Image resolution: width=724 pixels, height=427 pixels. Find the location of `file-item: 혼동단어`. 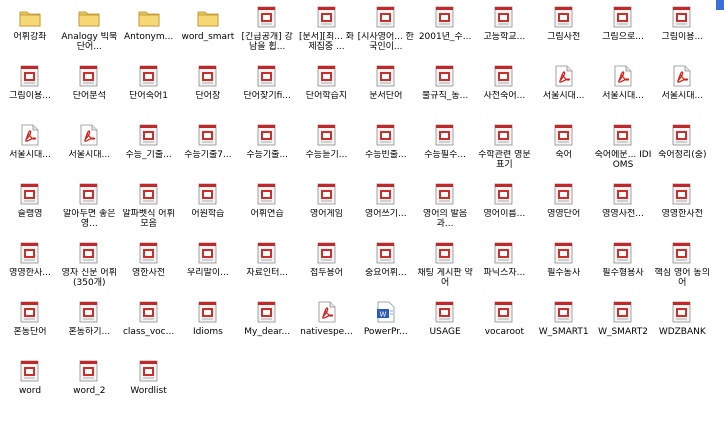

file-item: 혼동단어 is located at coordinates (30, 325).